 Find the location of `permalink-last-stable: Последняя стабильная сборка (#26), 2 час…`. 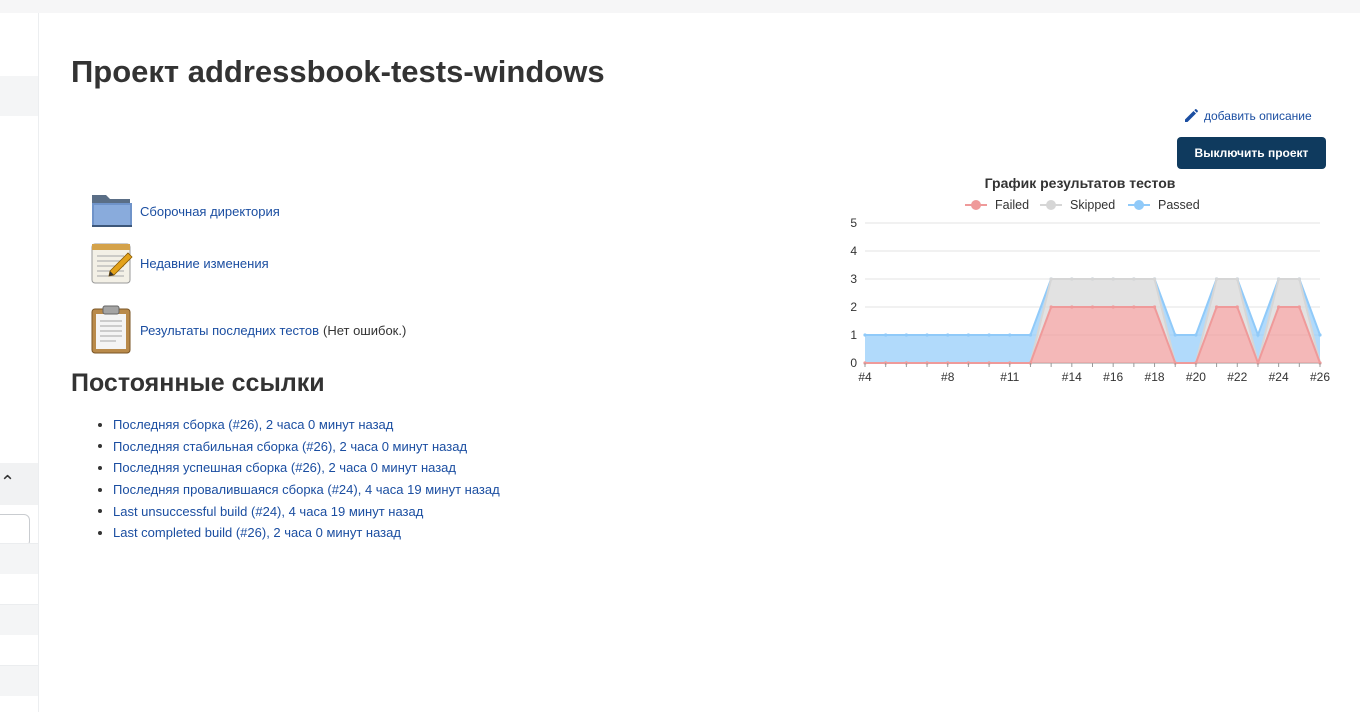

permalink-last-stable: Последняя стабильная сборка (#26), 2 час… is located at coordinates (290, 446).